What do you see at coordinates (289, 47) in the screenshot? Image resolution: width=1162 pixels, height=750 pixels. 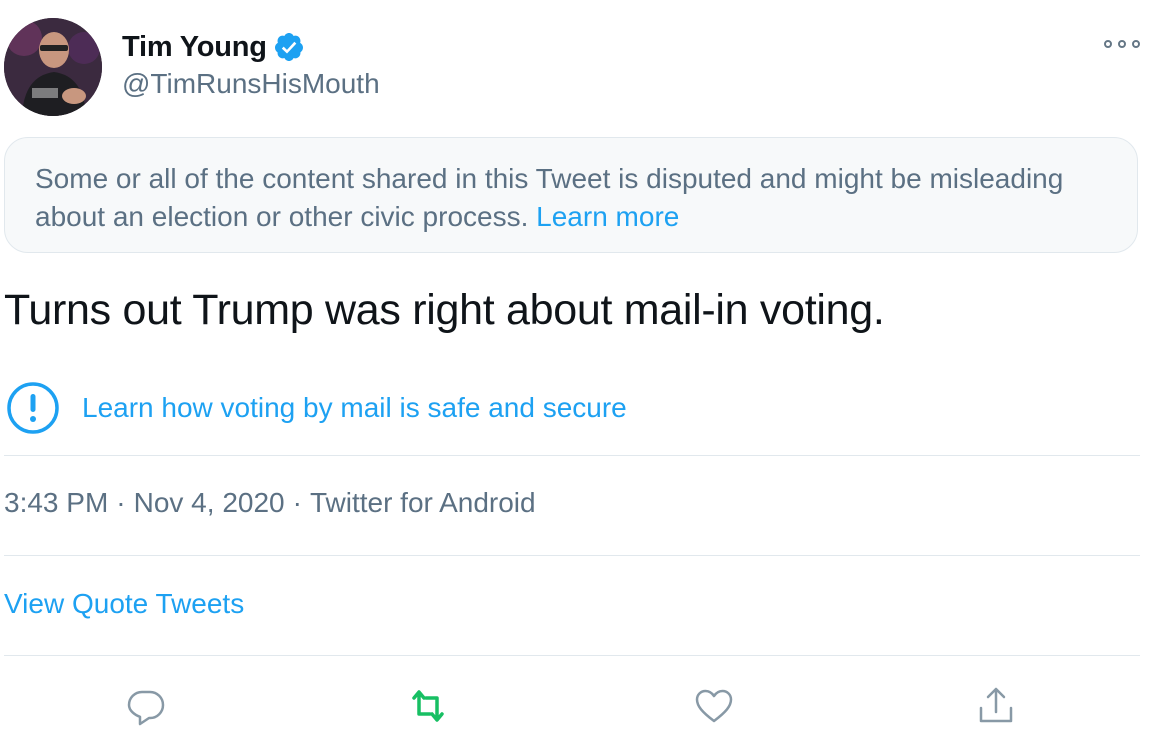 I see `verified-badge-icon` at bounding box center [289, 47].